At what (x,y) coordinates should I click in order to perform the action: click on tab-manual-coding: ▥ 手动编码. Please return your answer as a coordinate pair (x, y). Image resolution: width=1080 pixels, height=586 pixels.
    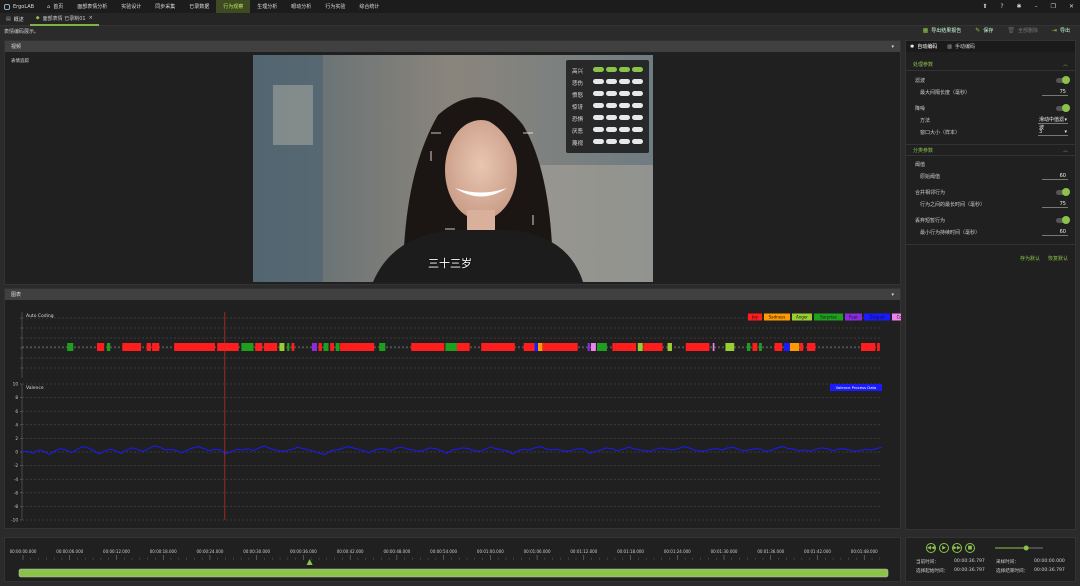
    Looking at the image, I should click on (961, 47).